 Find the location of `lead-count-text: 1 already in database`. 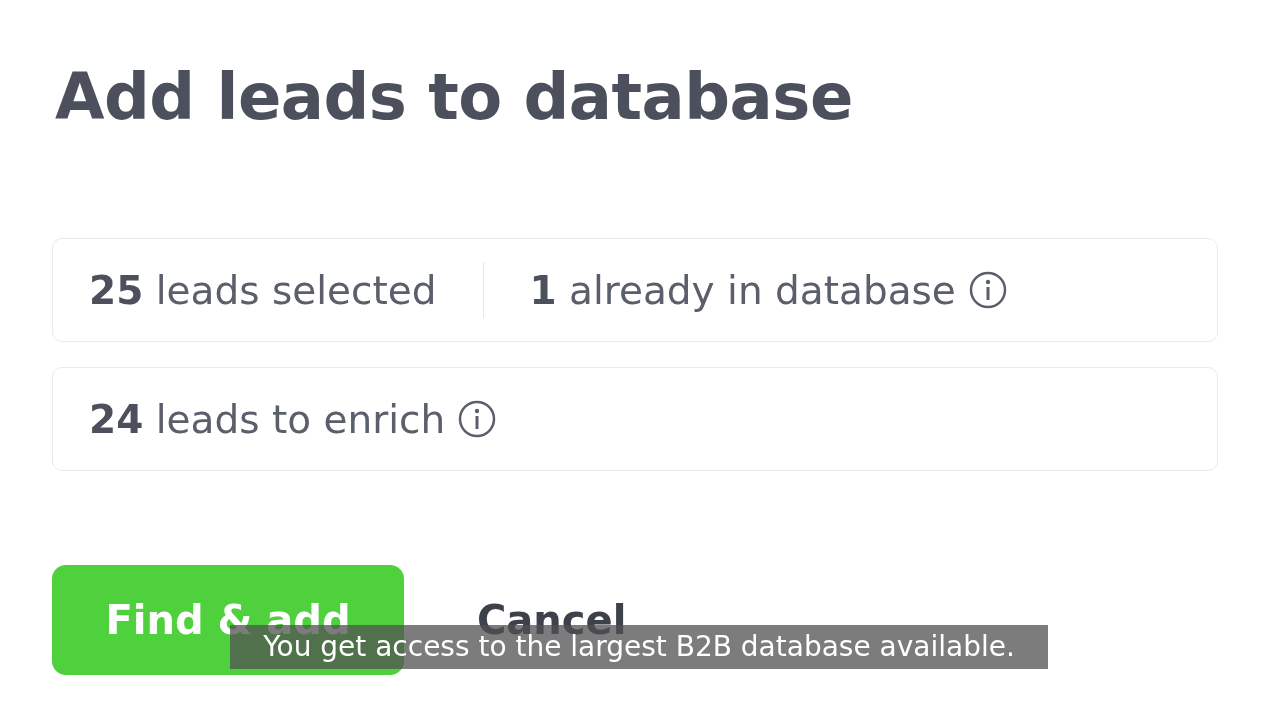

lead-count-text: 1 already in database is located at coordinates (742, 290).